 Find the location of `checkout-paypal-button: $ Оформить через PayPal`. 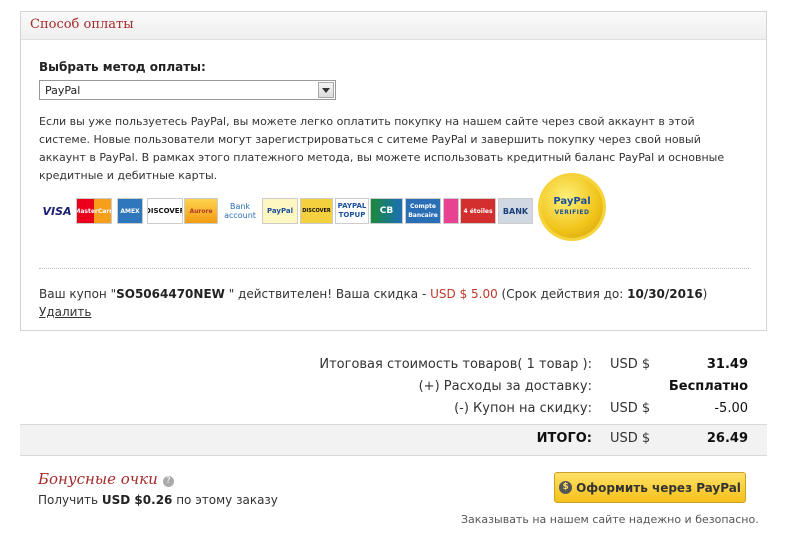

checkout-paypal-button: $ Оформить через PayPal is located at coordinates (650, 487).